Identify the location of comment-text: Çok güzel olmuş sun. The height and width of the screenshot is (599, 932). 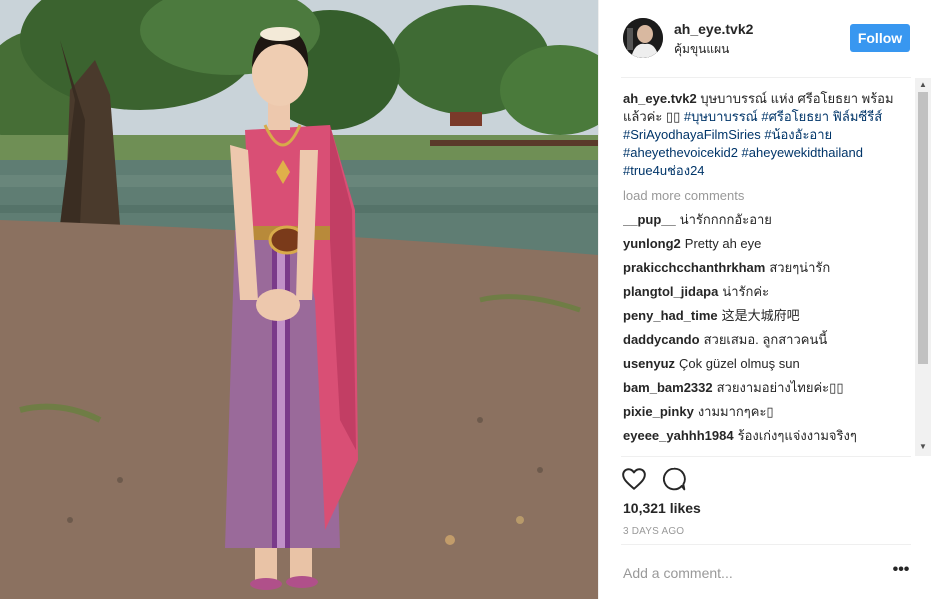
(739, 363).